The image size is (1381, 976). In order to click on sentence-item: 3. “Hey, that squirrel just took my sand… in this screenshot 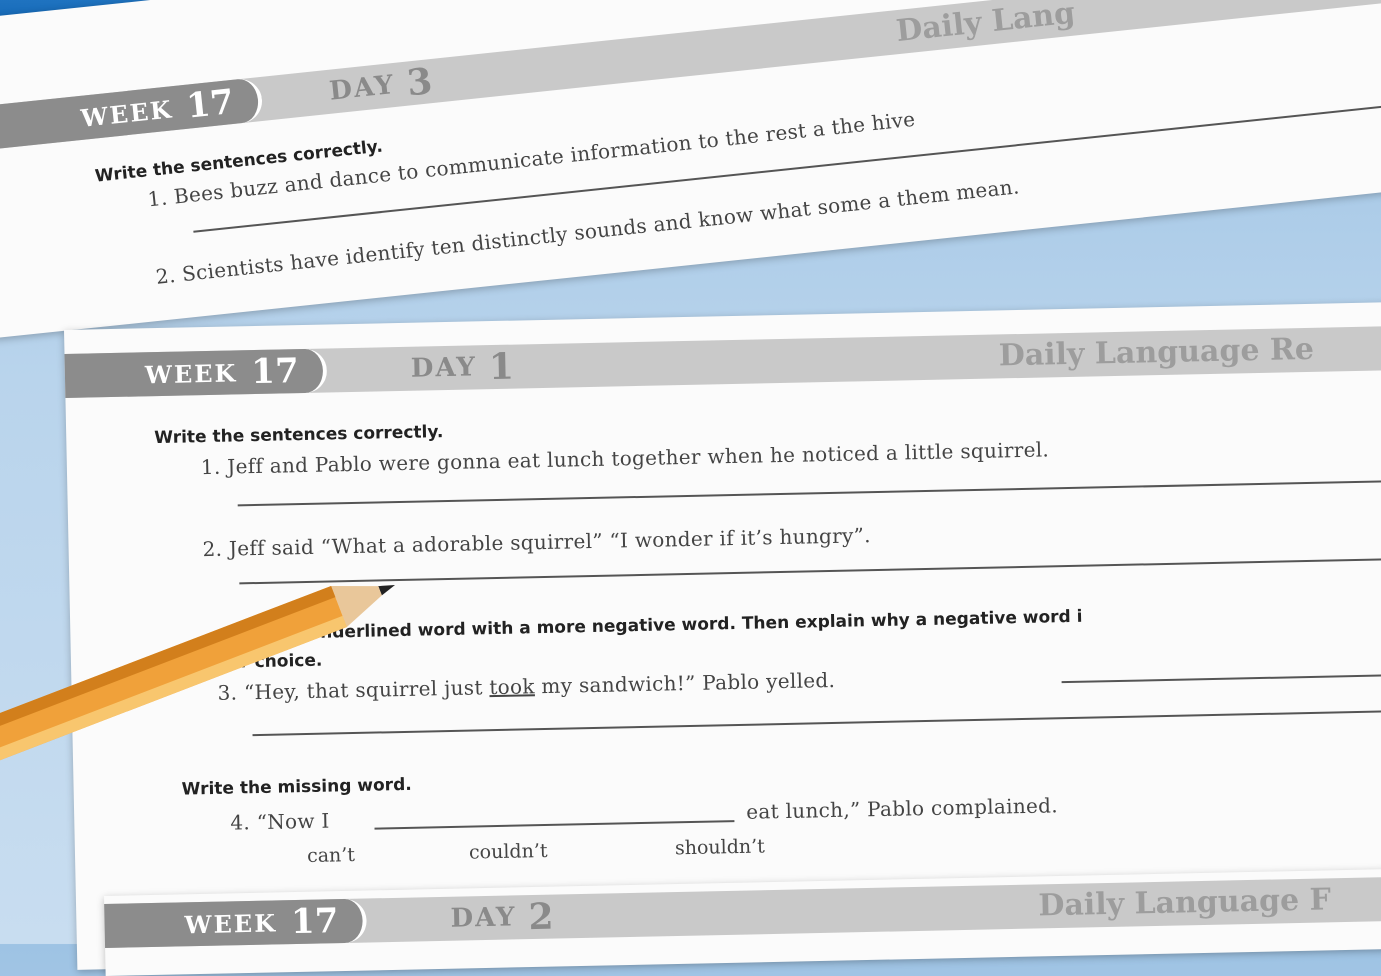, I will do `click(526, 686)`.